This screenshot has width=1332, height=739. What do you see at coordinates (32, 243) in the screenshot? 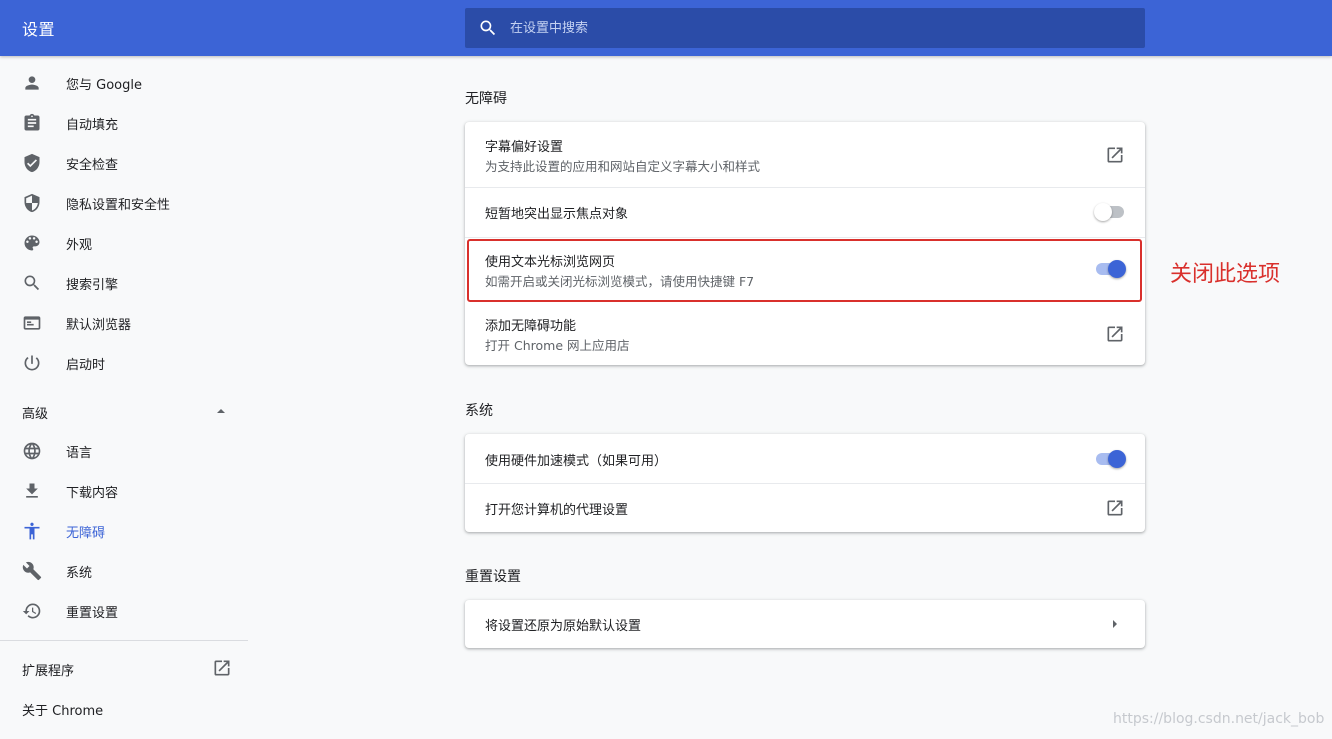
I see `palette-icon` at bounding box center [32, 243].